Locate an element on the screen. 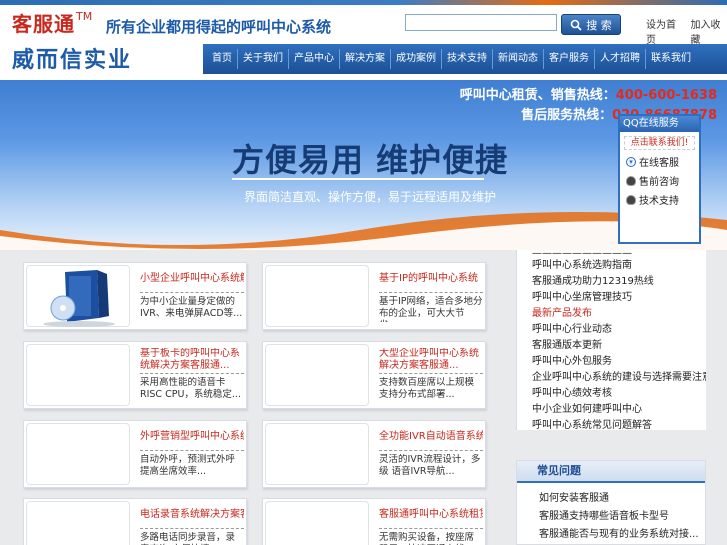 Image resolution: width=727 pixels, height=545 pixels. list-item: 客服通版本更新 is located at coordinates (611, 346).